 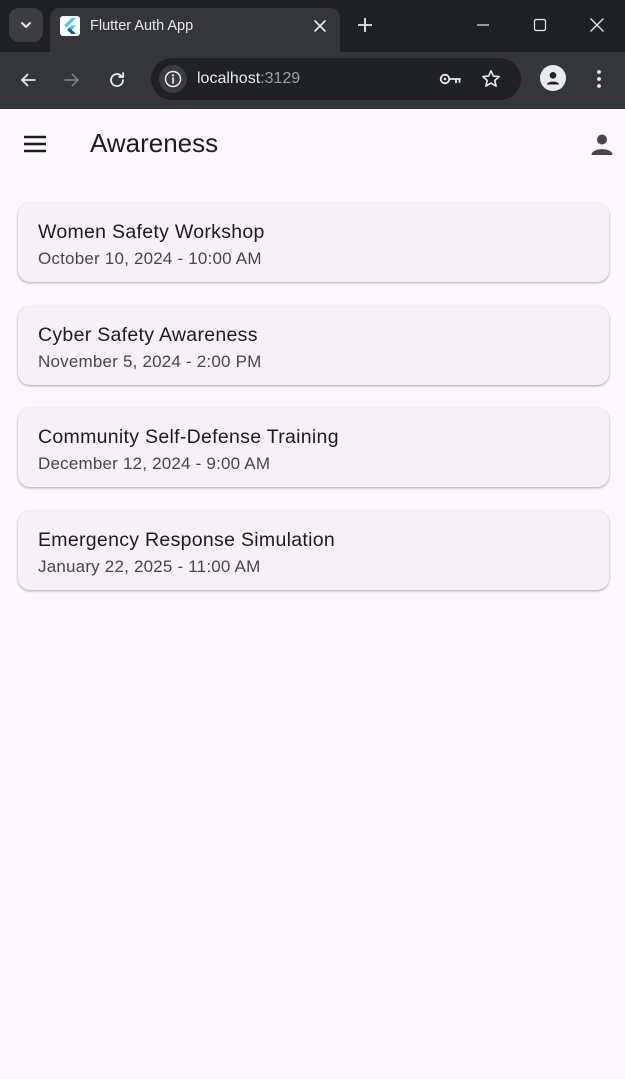 I want to click on star-icon, so click(x=491, y=78).